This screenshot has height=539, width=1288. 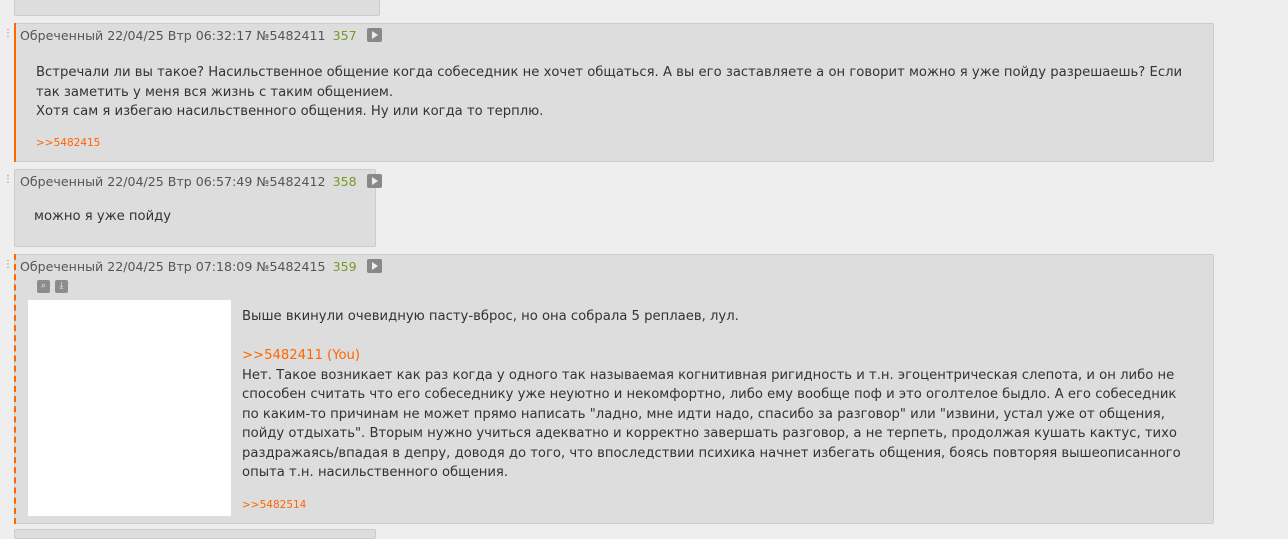 What do you see at coordinates (344, 181) in the screenshot?
I see `post-index: 358` at bounding box center [344, 181].